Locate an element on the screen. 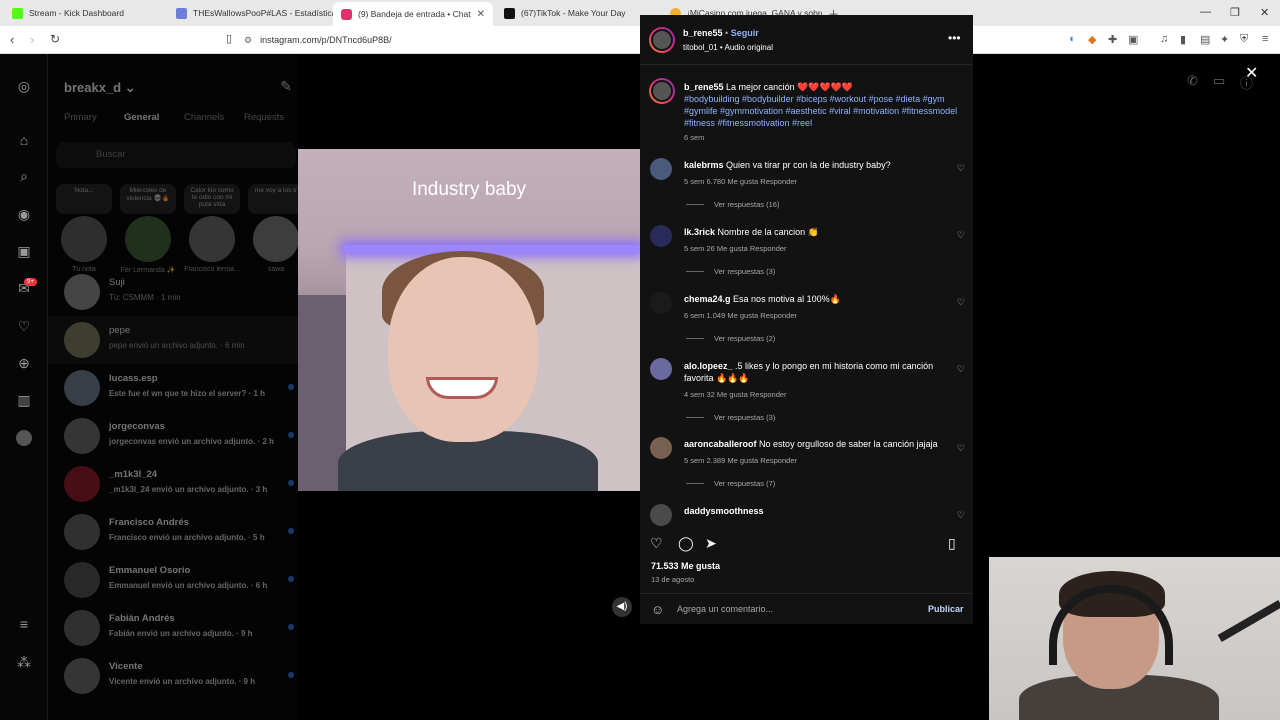 This screenshot has width=1280, height=720. wallet-panel-icon: ▤ is located at coordinates (1205, 39).